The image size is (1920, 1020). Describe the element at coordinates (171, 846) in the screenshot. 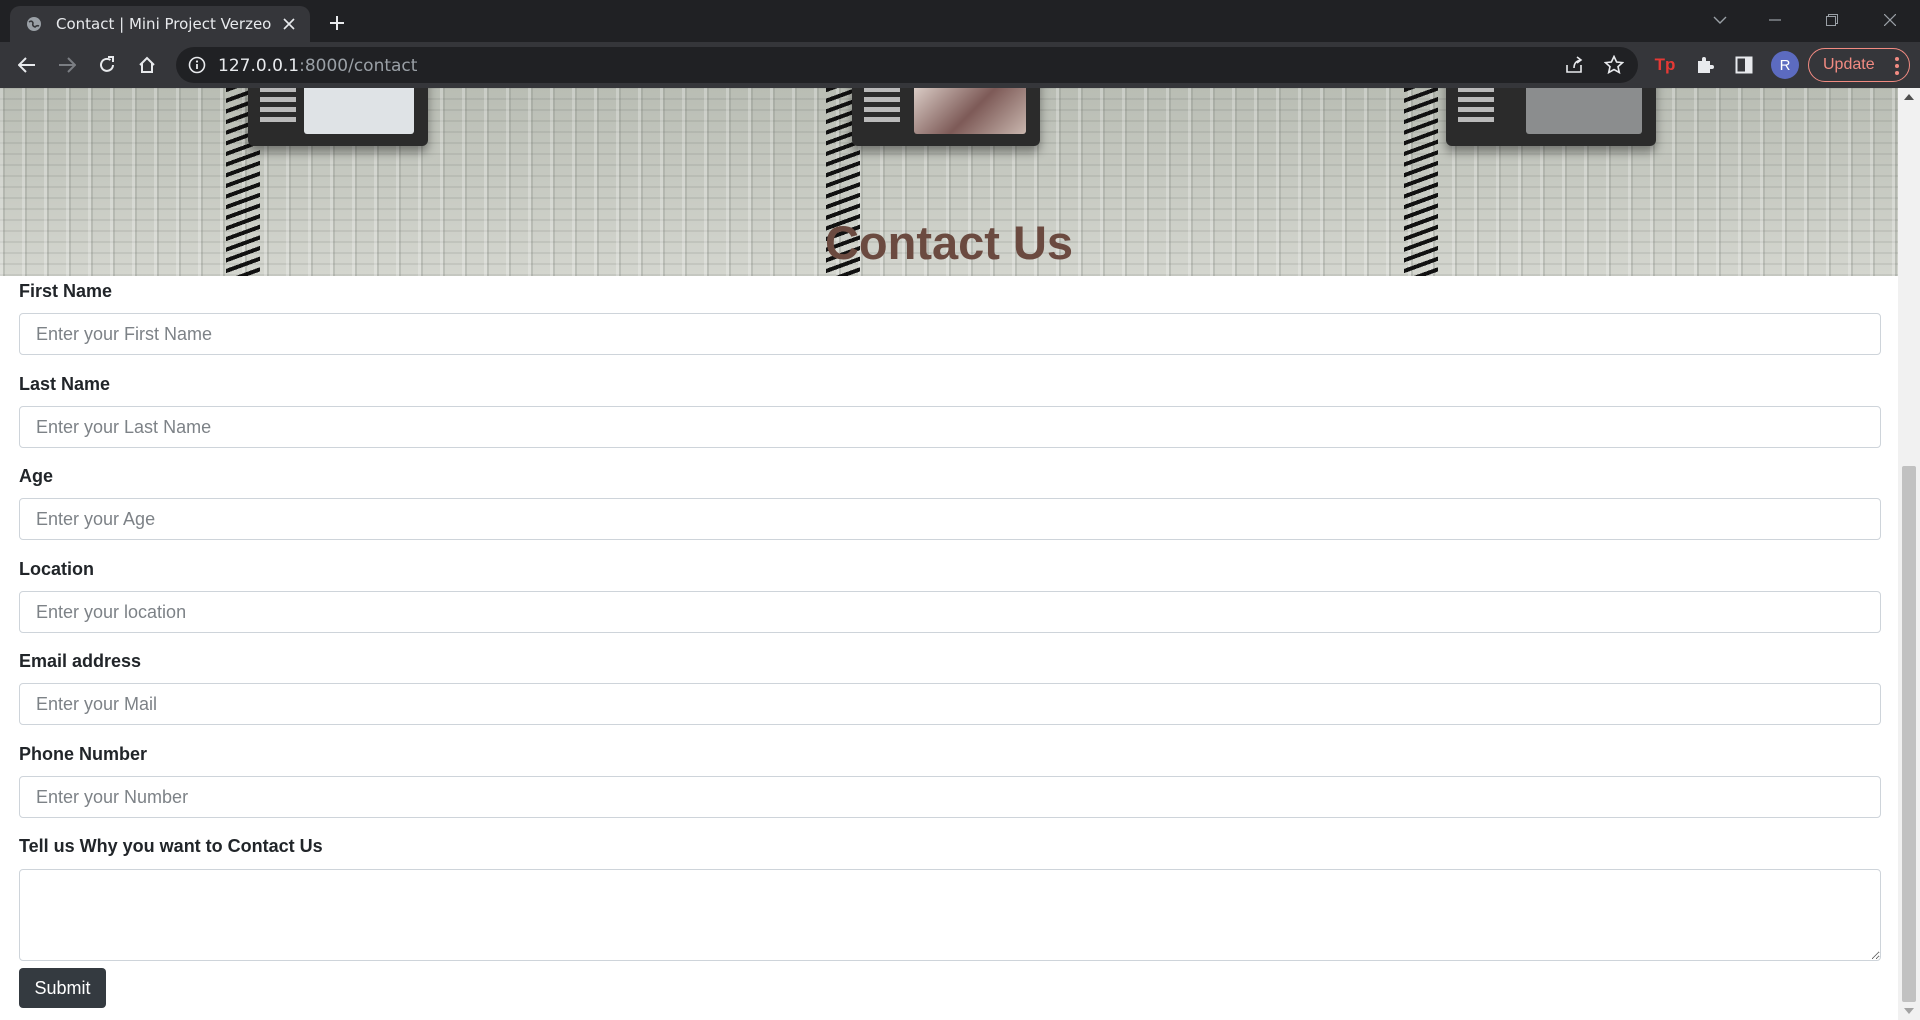

I see `message-label: Tell us Why you want to Contact Us` at that location.